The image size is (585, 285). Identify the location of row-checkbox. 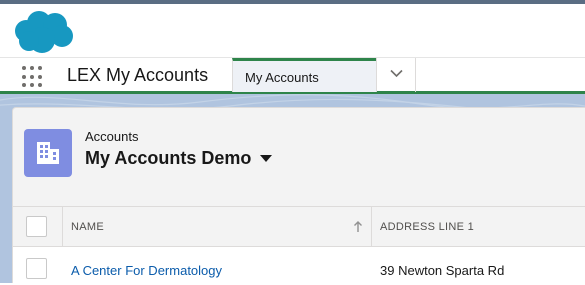
(36, 268).